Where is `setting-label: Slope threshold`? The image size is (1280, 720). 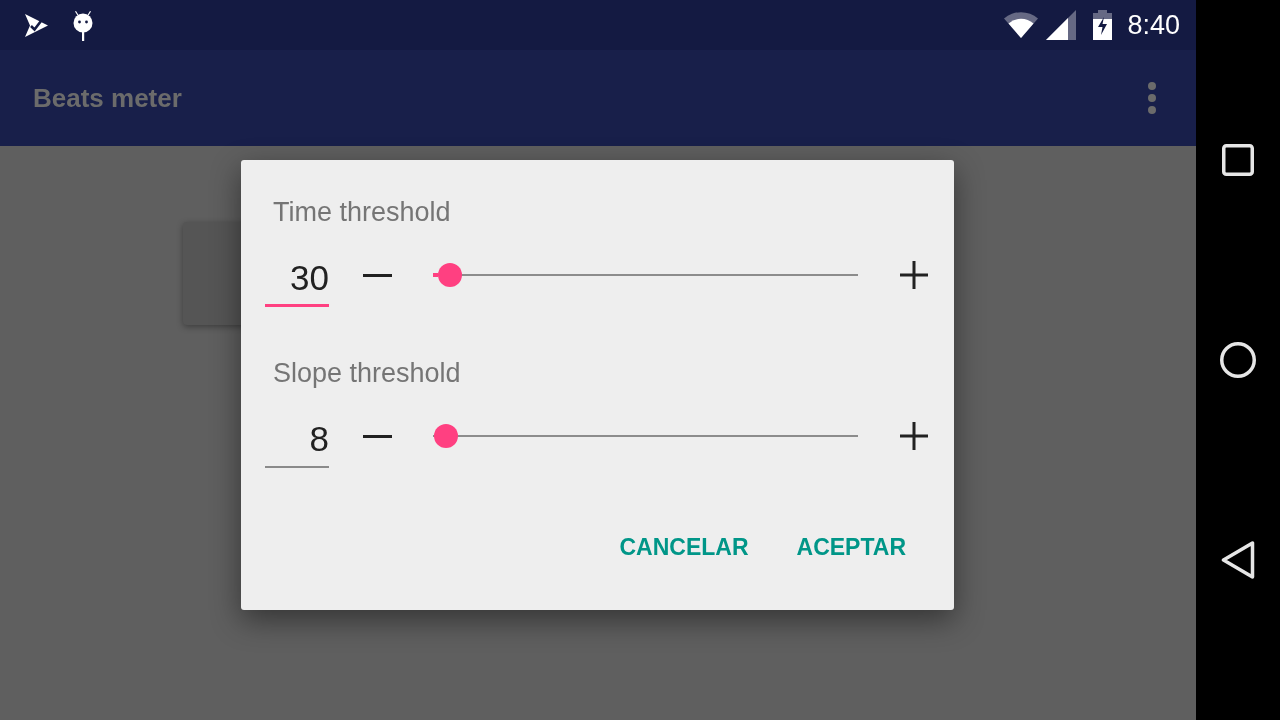
setting-label: Slope threshold is located at coordinates (367, 373).